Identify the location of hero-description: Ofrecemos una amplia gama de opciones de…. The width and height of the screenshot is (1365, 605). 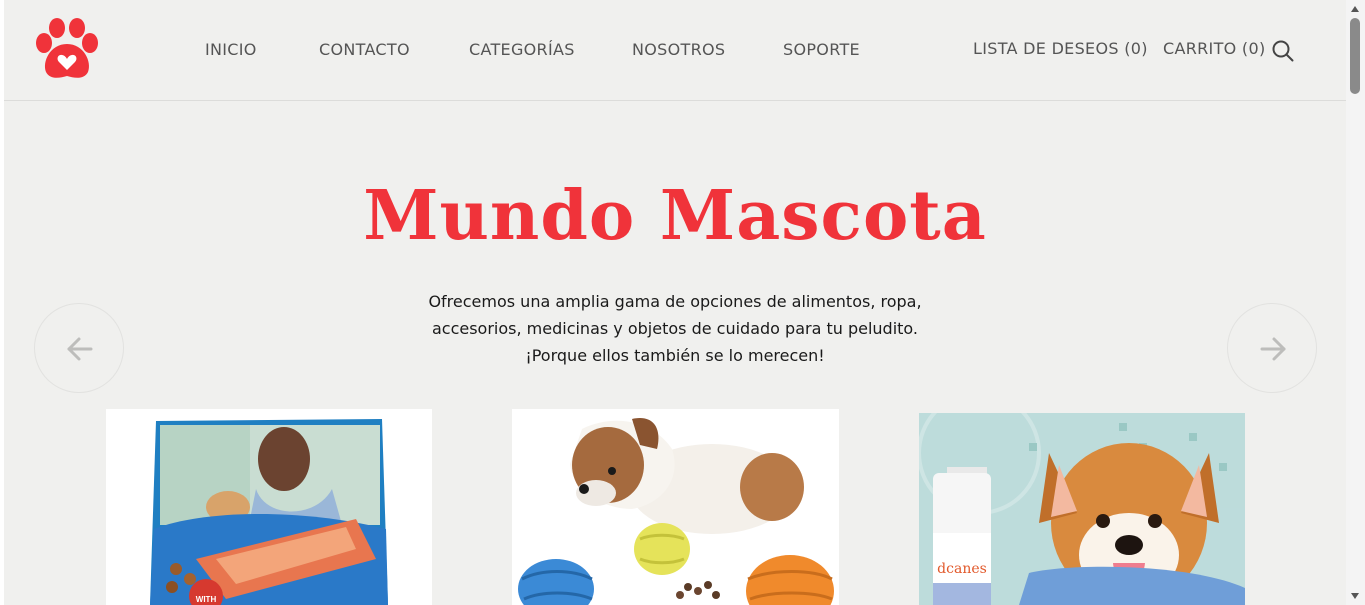
(675, 328).